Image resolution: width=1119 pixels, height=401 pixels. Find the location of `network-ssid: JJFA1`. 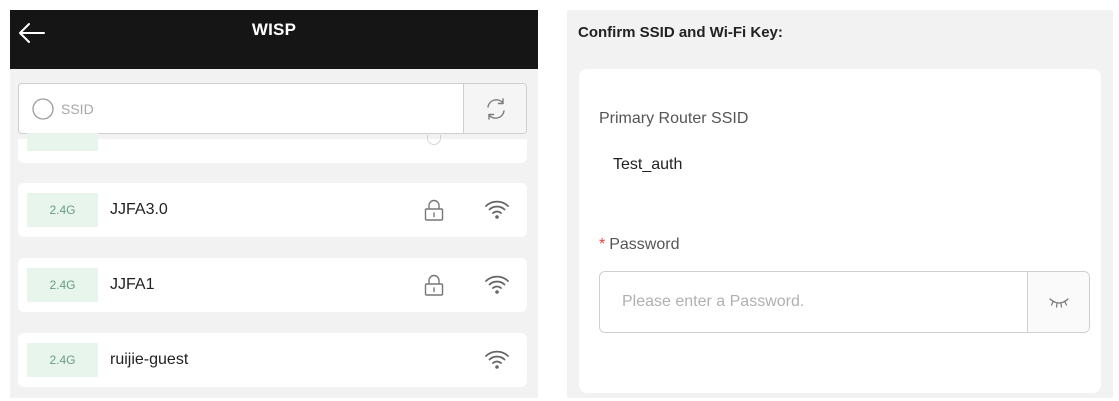

network-ssid: JJFA1 is located at coordinates (132, 284).